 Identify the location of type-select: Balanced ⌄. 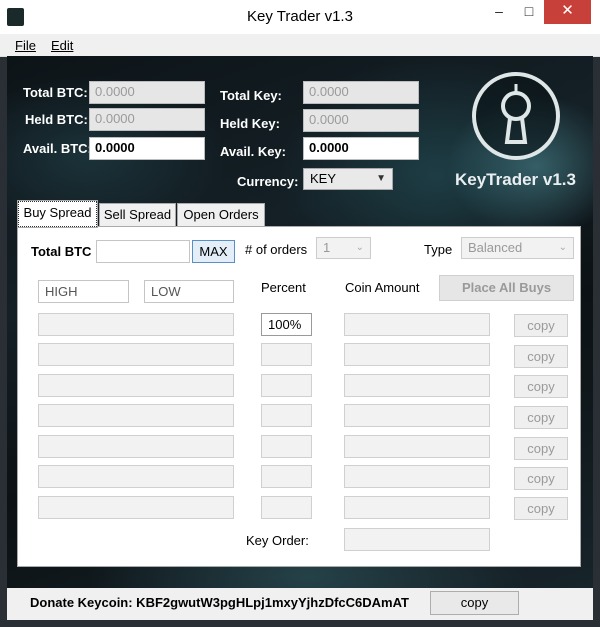
(517, 248).